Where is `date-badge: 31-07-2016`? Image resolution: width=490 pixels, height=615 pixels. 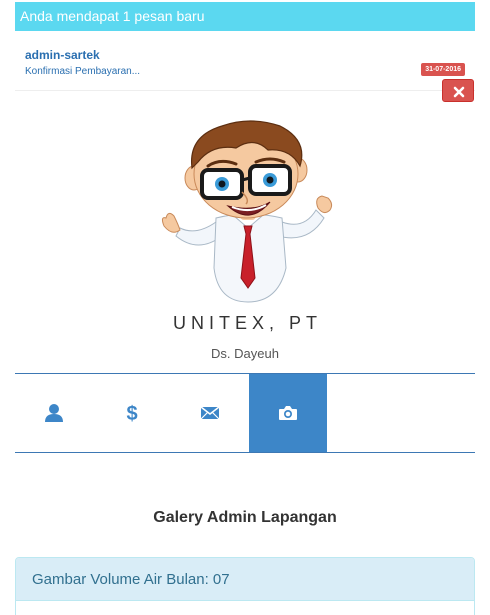
date-badge: 31-07-2016 is located at coordinates (443, 69).